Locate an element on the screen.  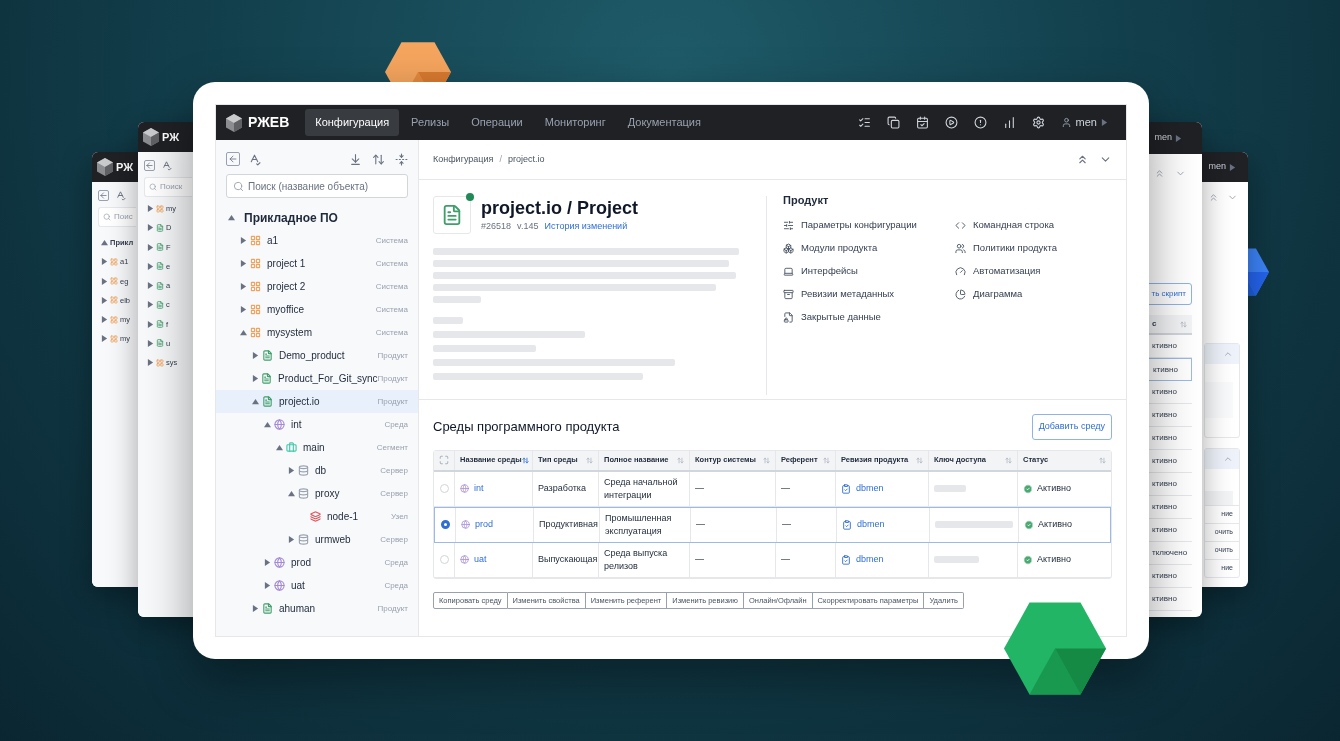
tree-item: Прикладное ПО is located at coordinates (317, 217).